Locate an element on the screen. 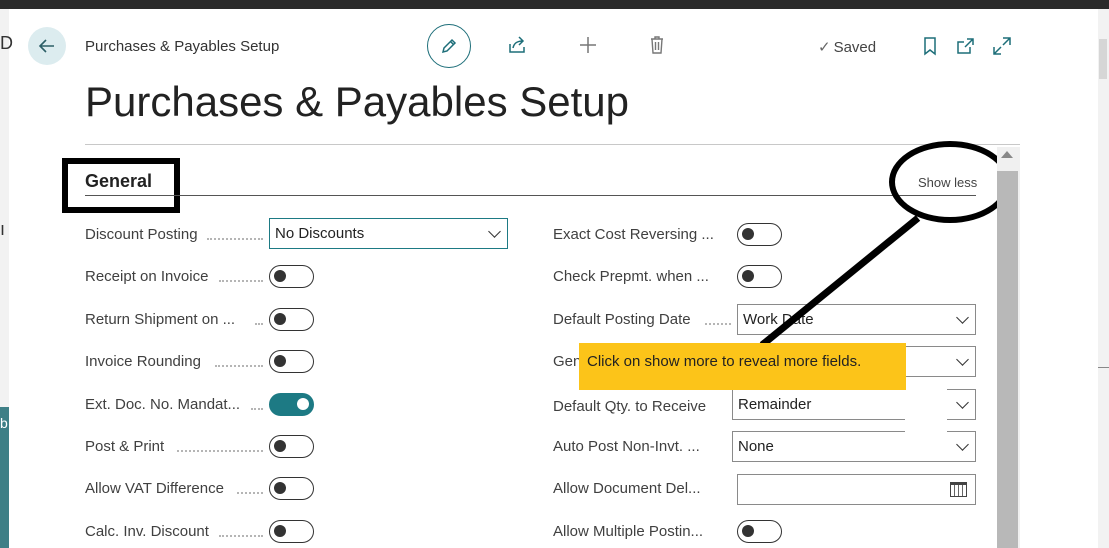 This screenshot has height=548, width=1109. field-auto-post-non-invt: Auto Post Non-Invt. ... None is located at coordinates (764, 446).